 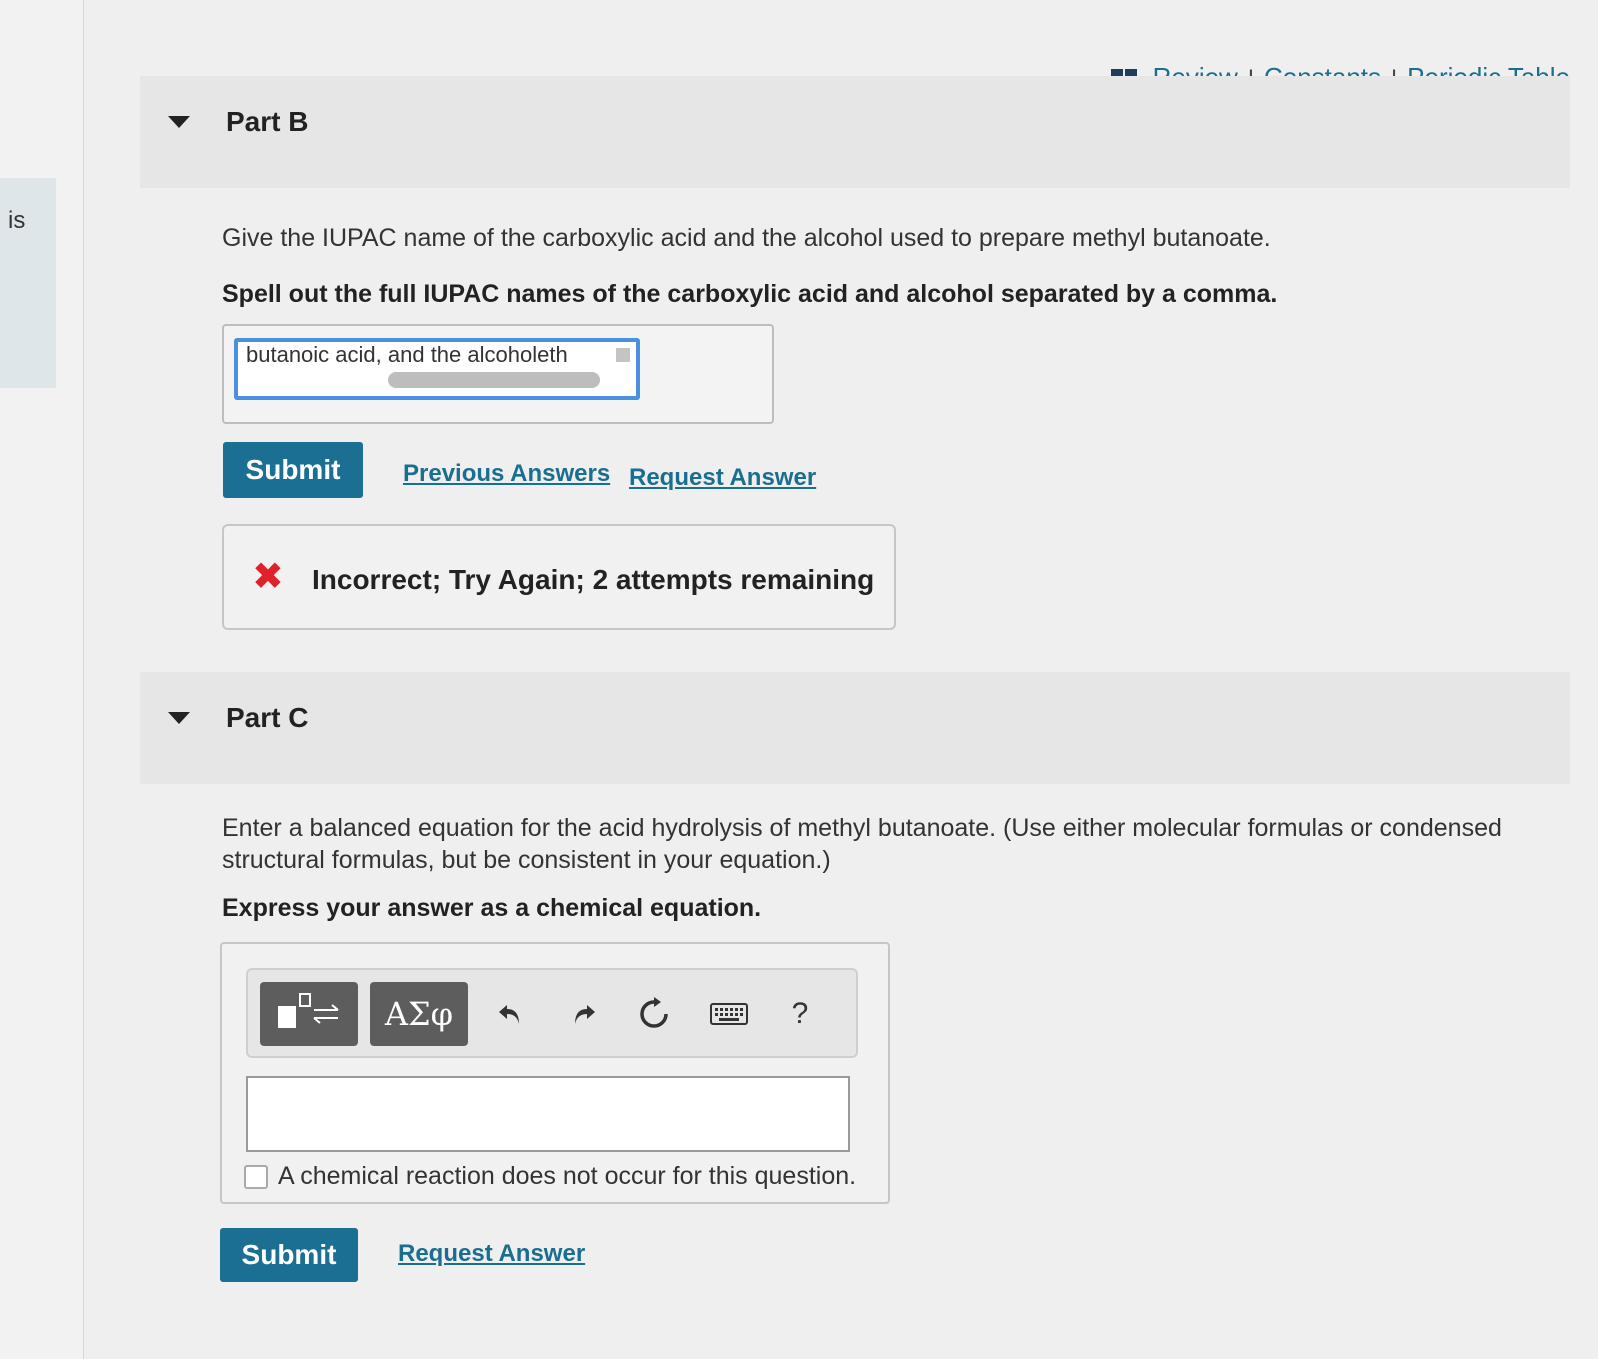 What do you see at coordinates (494, 380) in the screenshot?
I see `input-scrollbar` at bounding box center [494, 380].